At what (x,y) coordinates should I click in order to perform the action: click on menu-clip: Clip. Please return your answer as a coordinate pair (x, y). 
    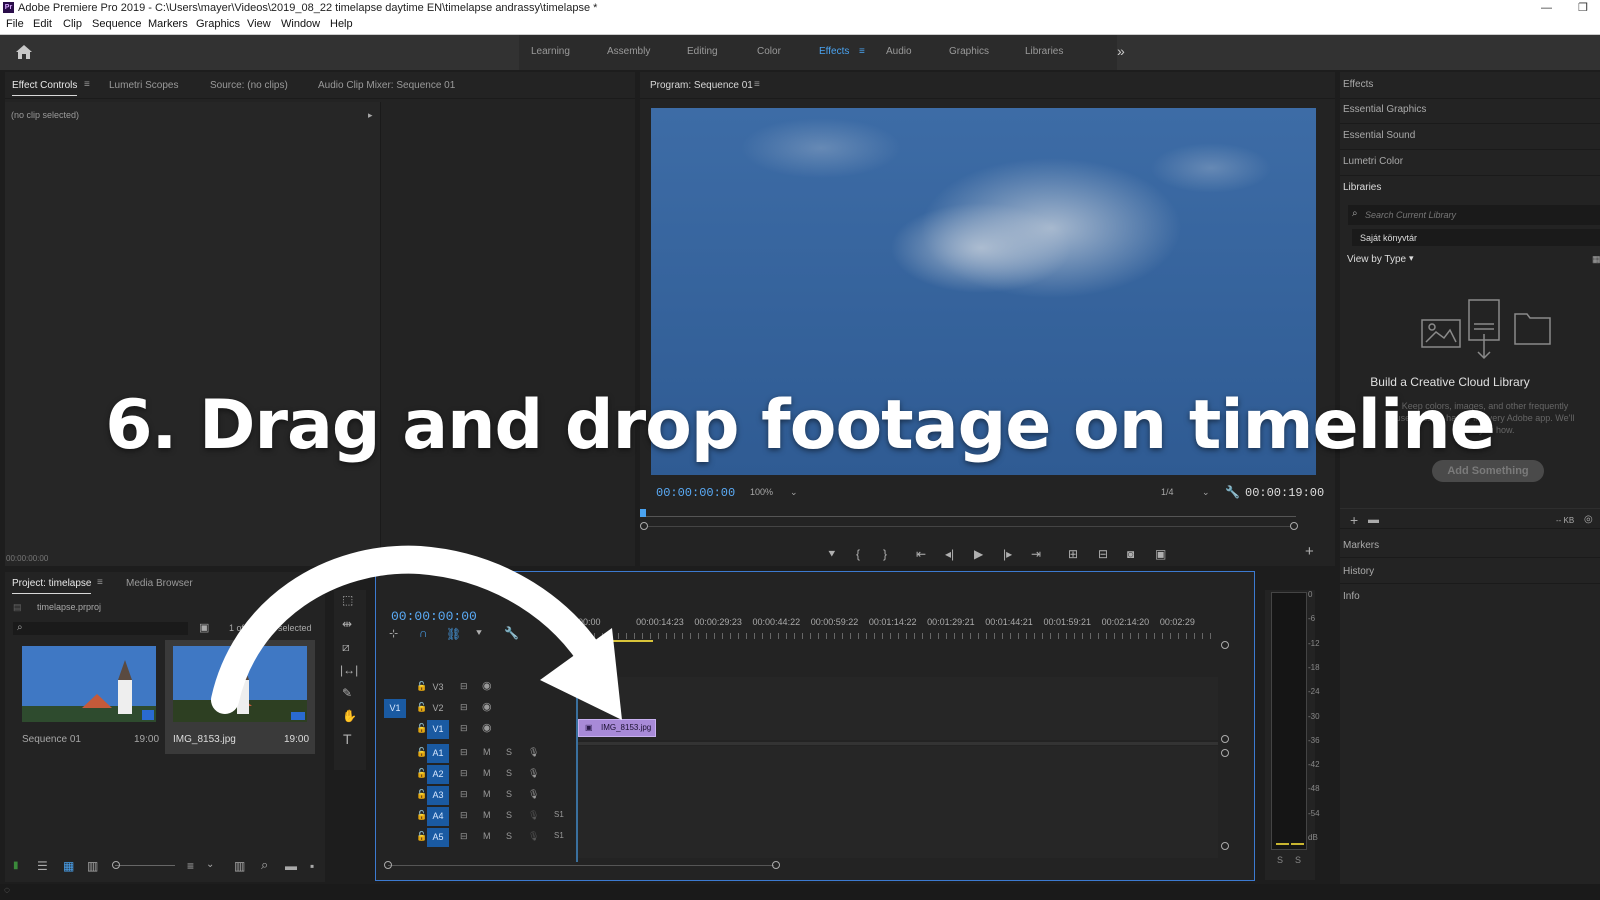
    Looking at the image, I should click on (72, 24).